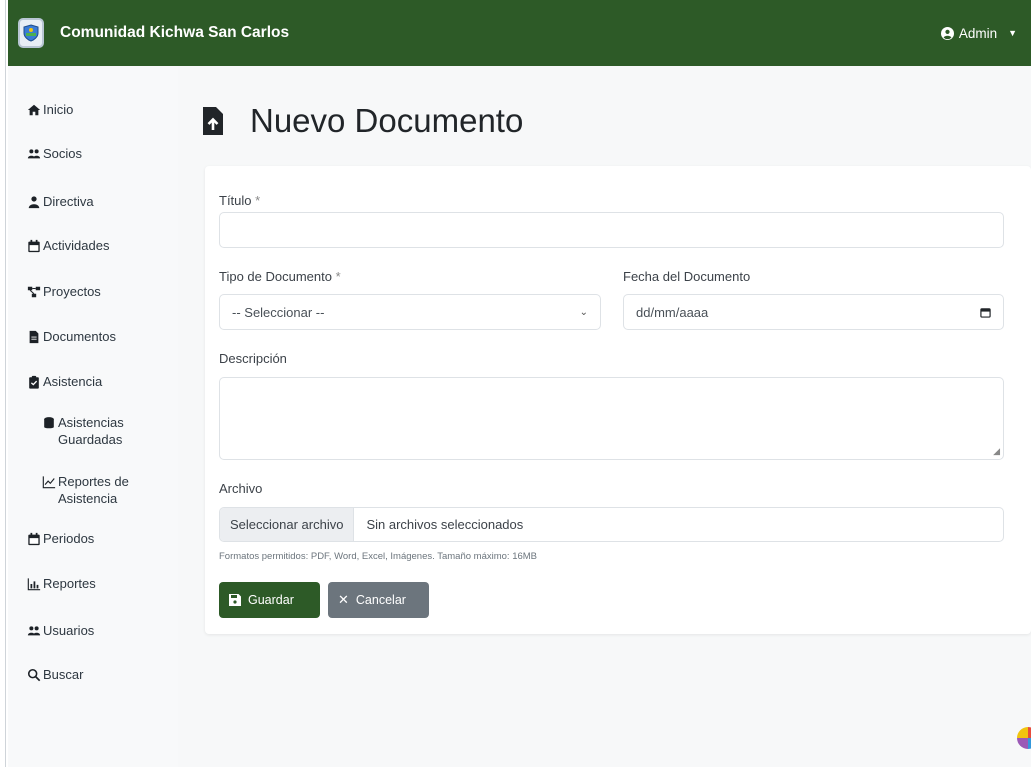  I want to click on users-cog-icon, so click(34, 630).